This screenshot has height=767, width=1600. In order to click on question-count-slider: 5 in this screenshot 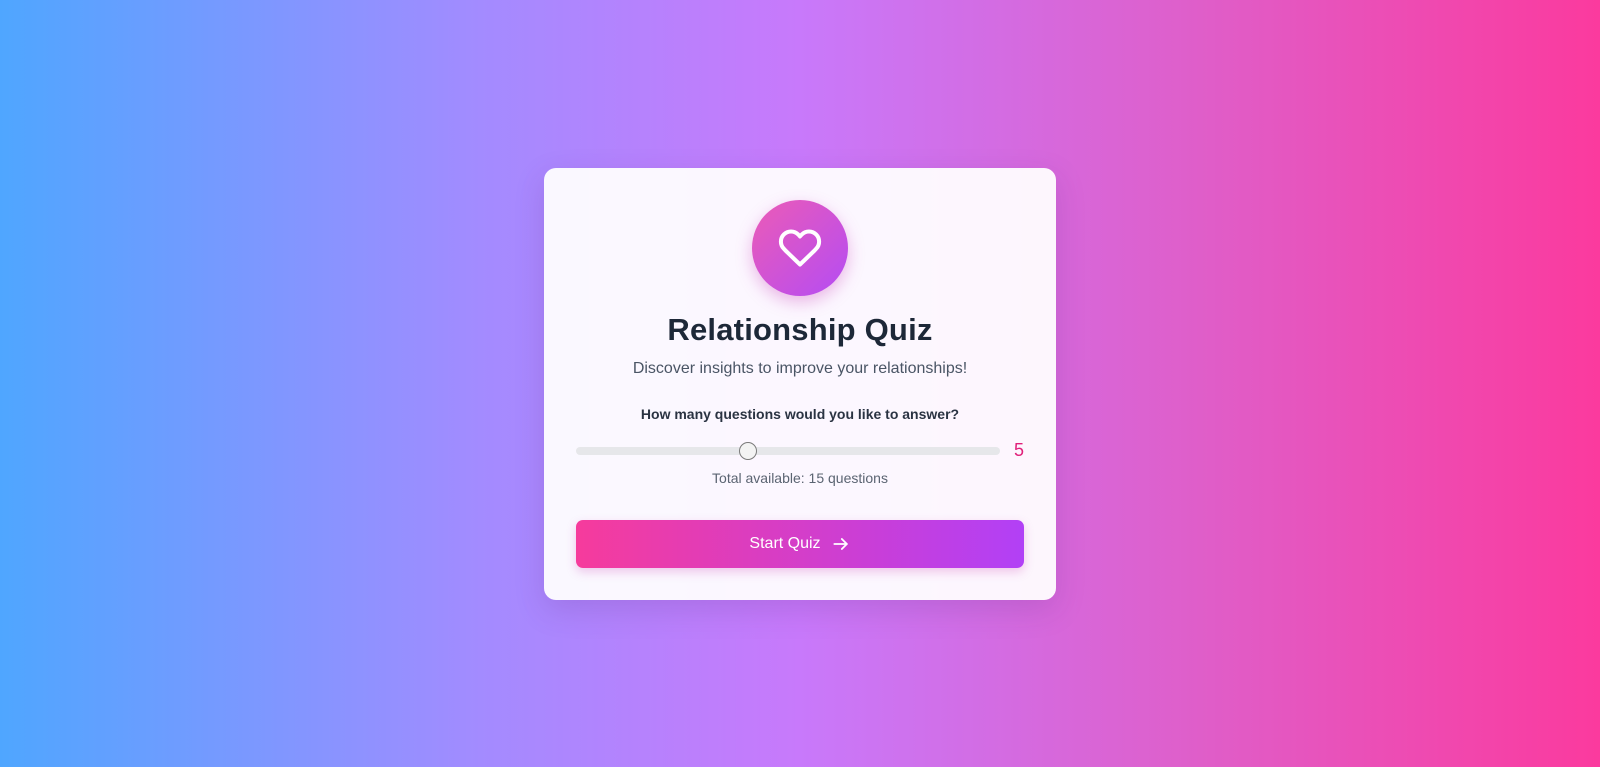, I will do `click(800, 451)`.